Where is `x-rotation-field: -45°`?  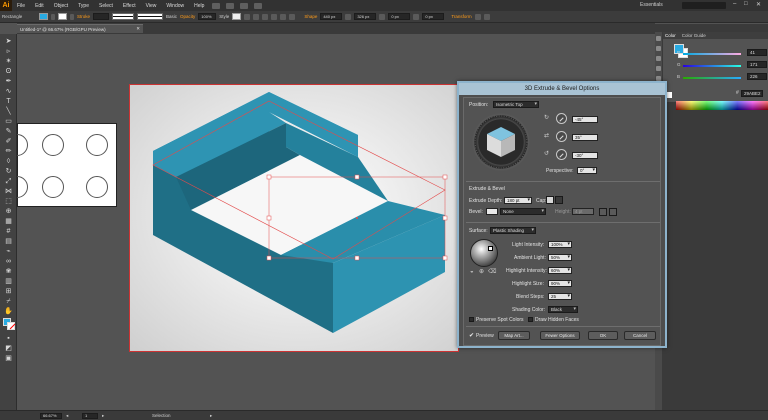
x-rotation-field: -45° is located at coordinates (585, 119).